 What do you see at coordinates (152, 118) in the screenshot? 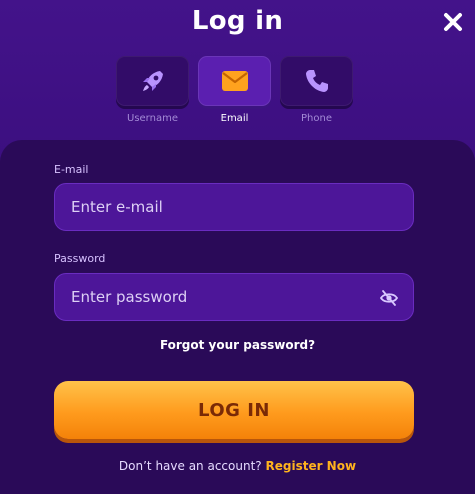
I see `tab-username-label: Username` at bounding box center [152, 118].